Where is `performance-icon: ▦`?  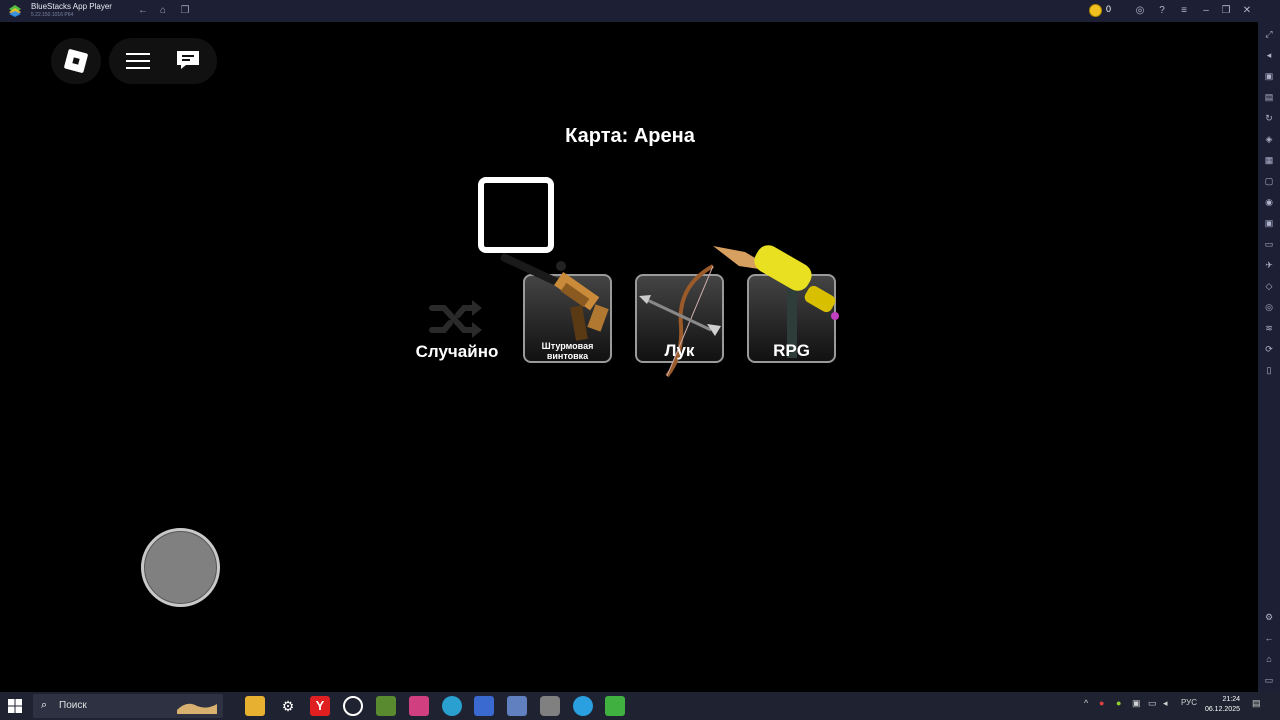
performance-icon: ▦ is located at coordinates (1269, 160).